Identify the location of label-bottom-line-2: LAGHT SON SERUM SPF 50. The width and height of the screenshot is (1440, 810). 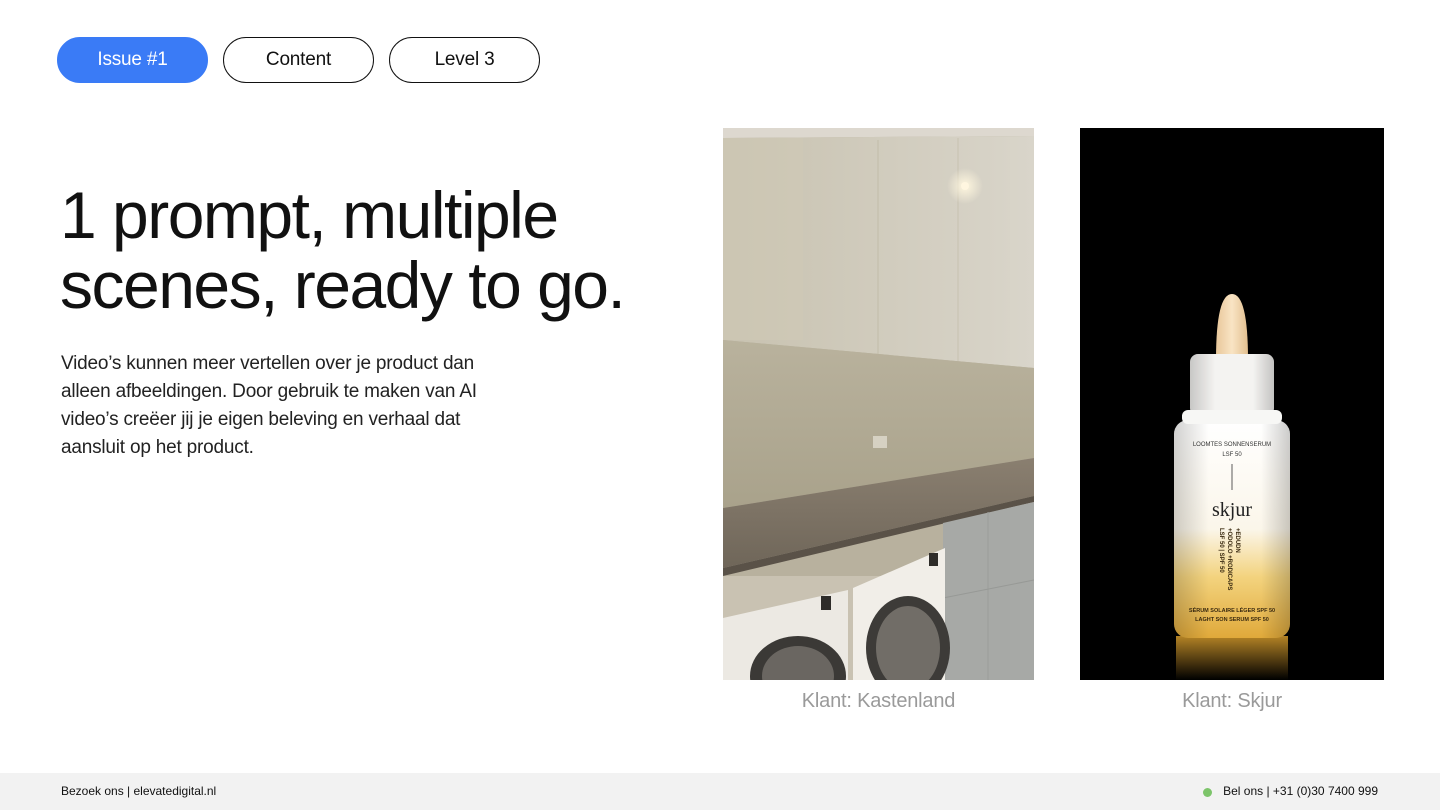
(1232, 620).